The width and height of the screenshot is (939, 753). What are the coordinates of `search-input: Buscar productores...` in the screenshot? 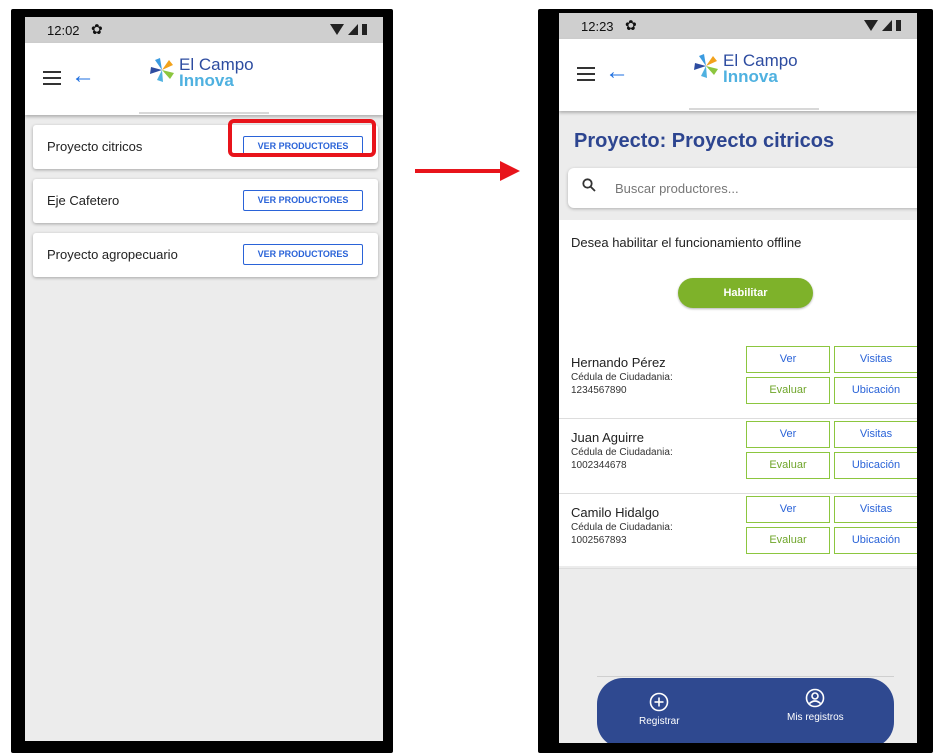 It's located at (742, 188).